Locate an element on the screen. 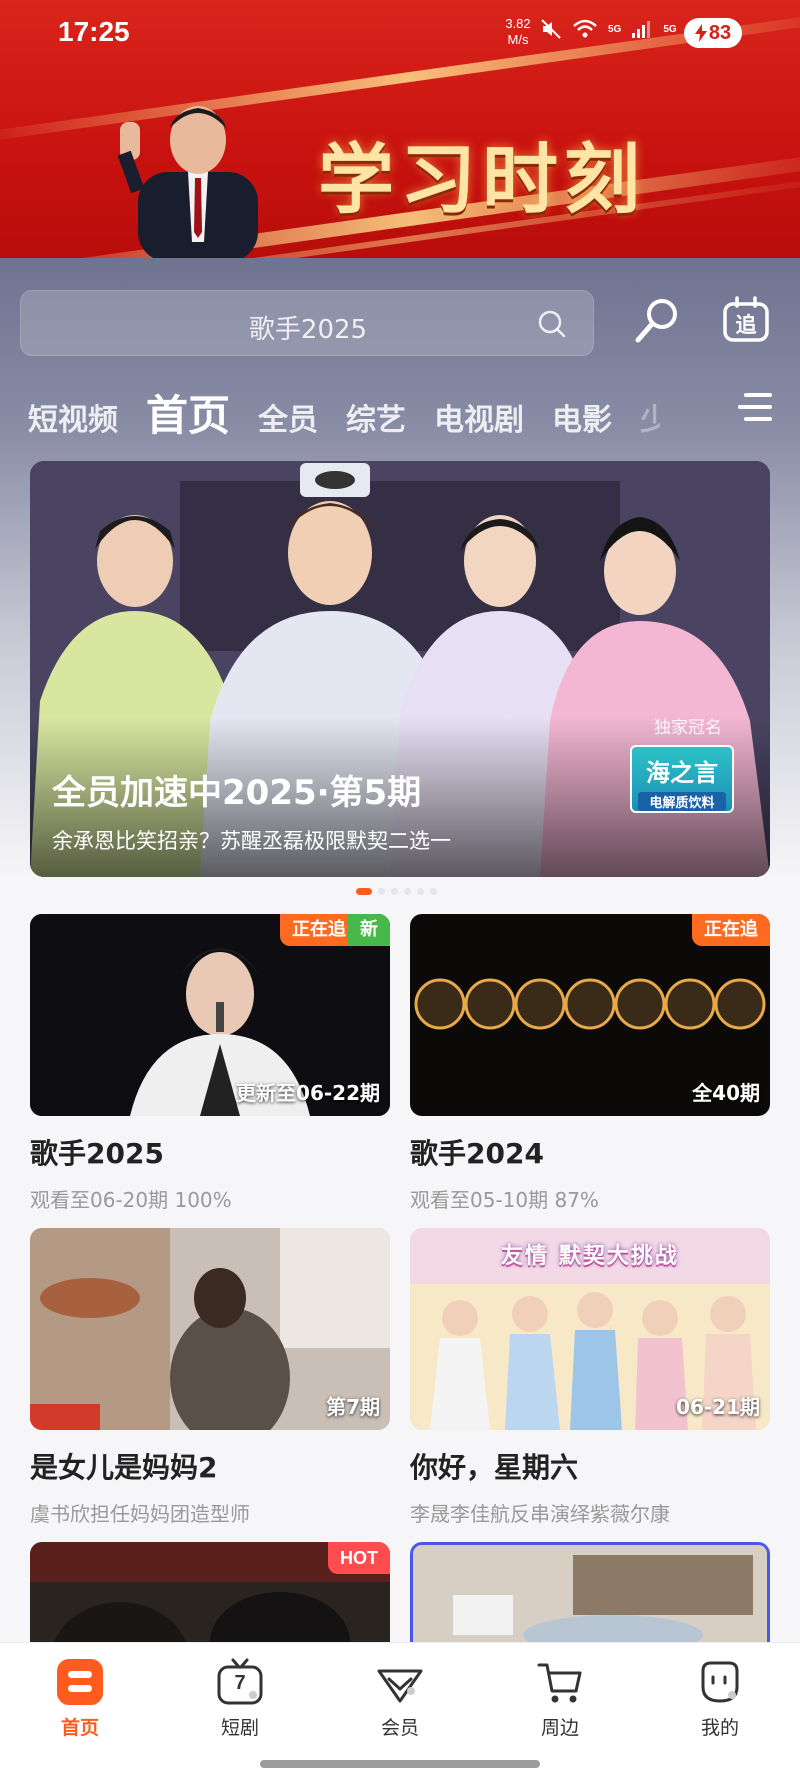 This screenshot has width=800, height=1778. video-card is located at coordinates (590, 1592).